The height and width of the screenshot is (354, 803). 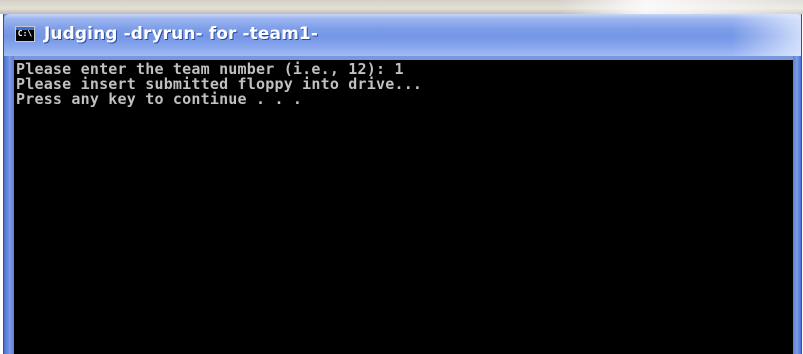 What do you see at coordinates (401, 7) in the screenshot?
I see `background-window-strip` at bounding box center [401, 7].